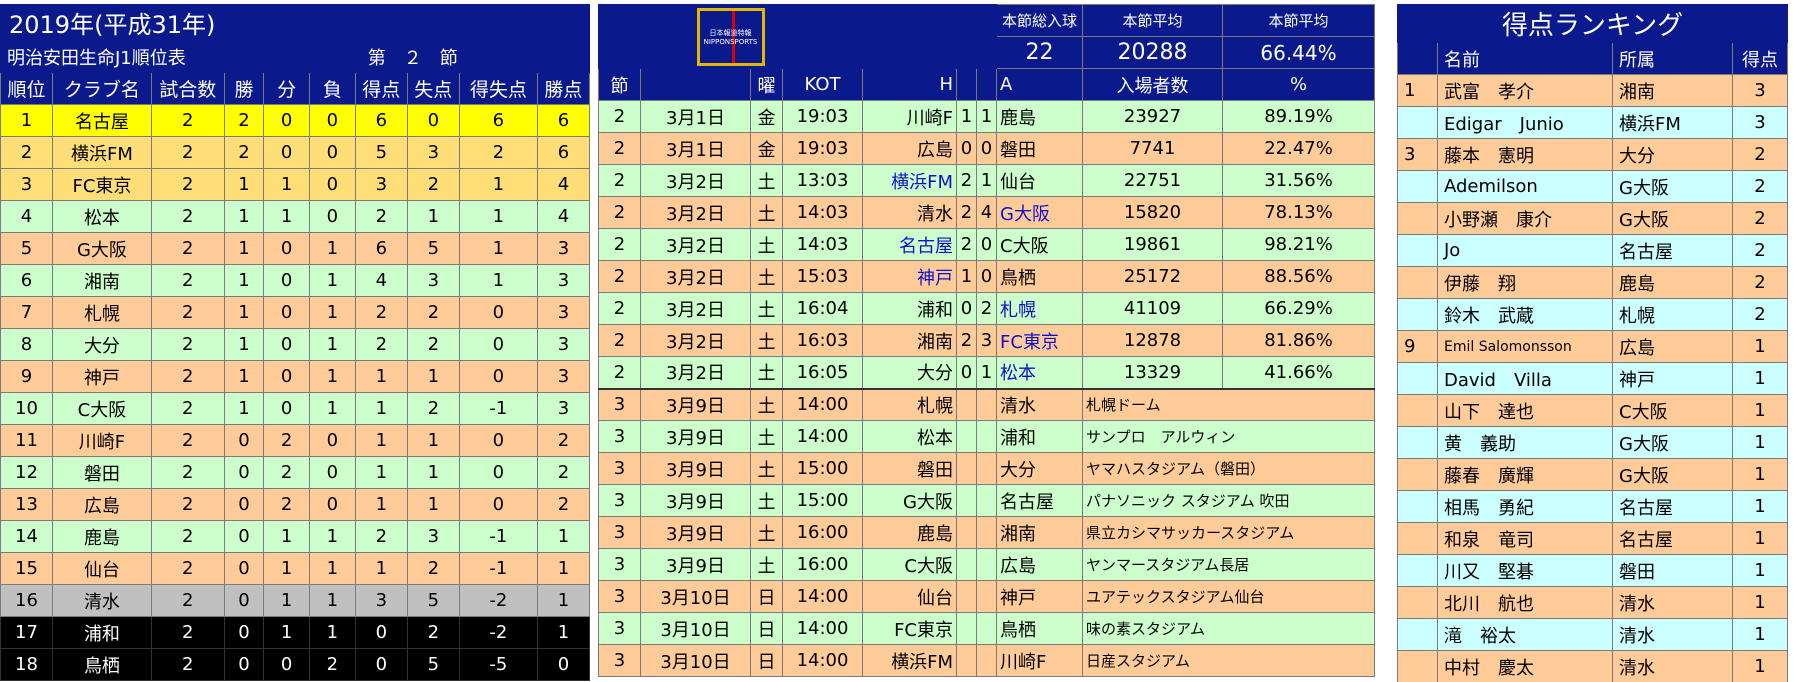  Describe the element at coordinates (1525, 154) in the screenshot. I see `ranking-cell: 藤本 憲明` at that location.